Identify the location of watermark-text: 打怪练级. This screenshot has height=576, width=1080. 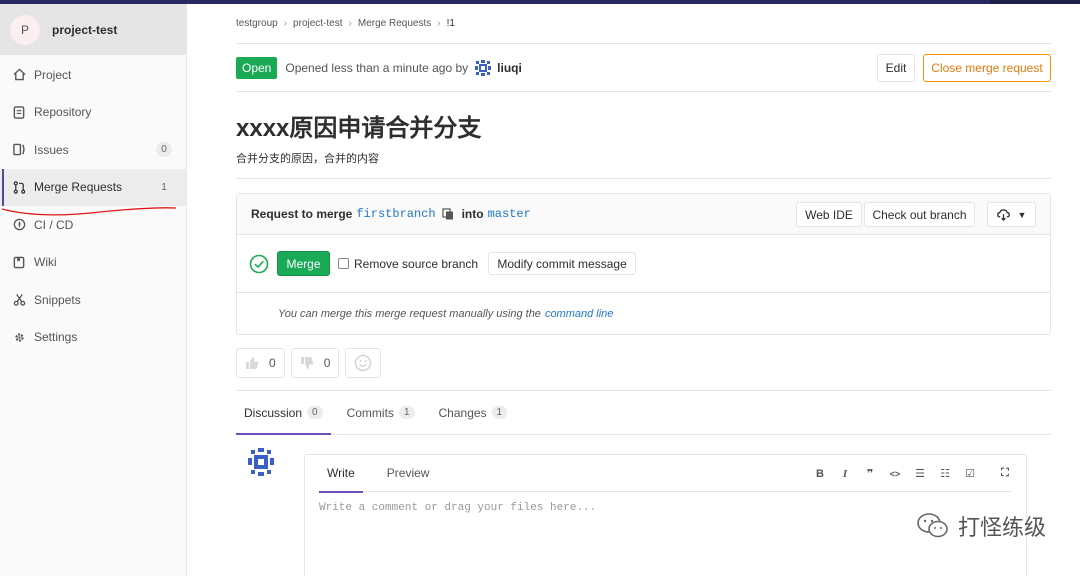
(1001, 527).